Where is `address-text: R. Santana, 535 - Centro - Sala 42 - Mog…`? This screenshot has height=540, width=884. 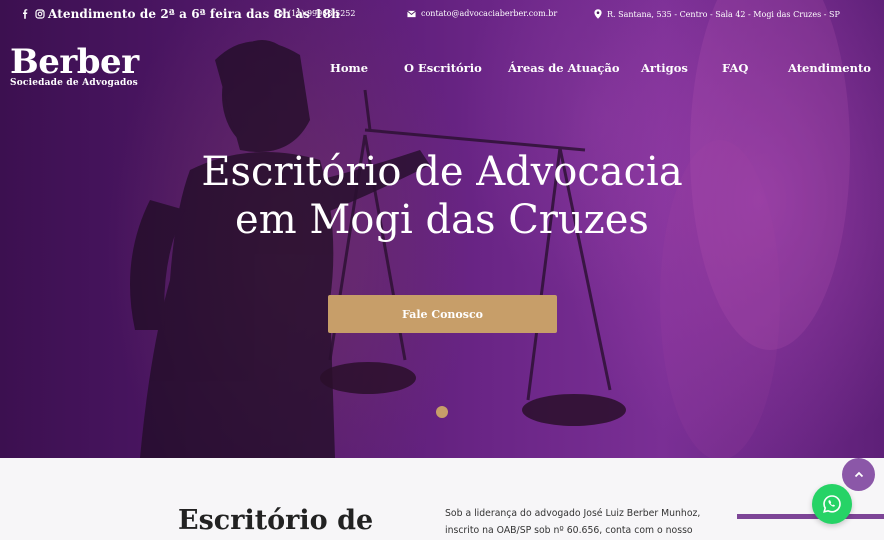 address-text: R. Santana, 535 - Centro - Sala 42 - Mog… is located at coordinates (723, 14).